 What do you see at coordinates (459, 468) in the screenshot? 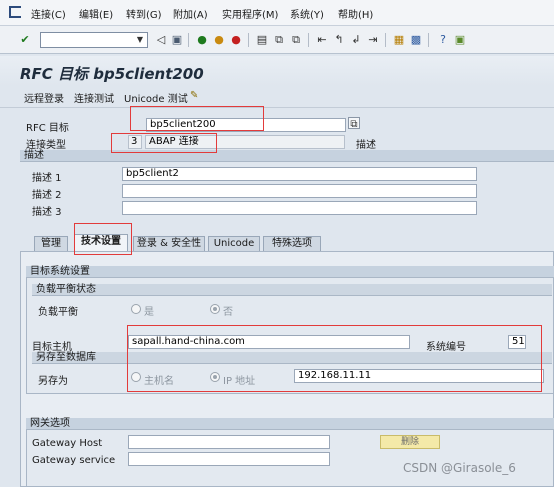
I see `watermark: CSDN @Girasole_6` at bounding box center [459, 468].